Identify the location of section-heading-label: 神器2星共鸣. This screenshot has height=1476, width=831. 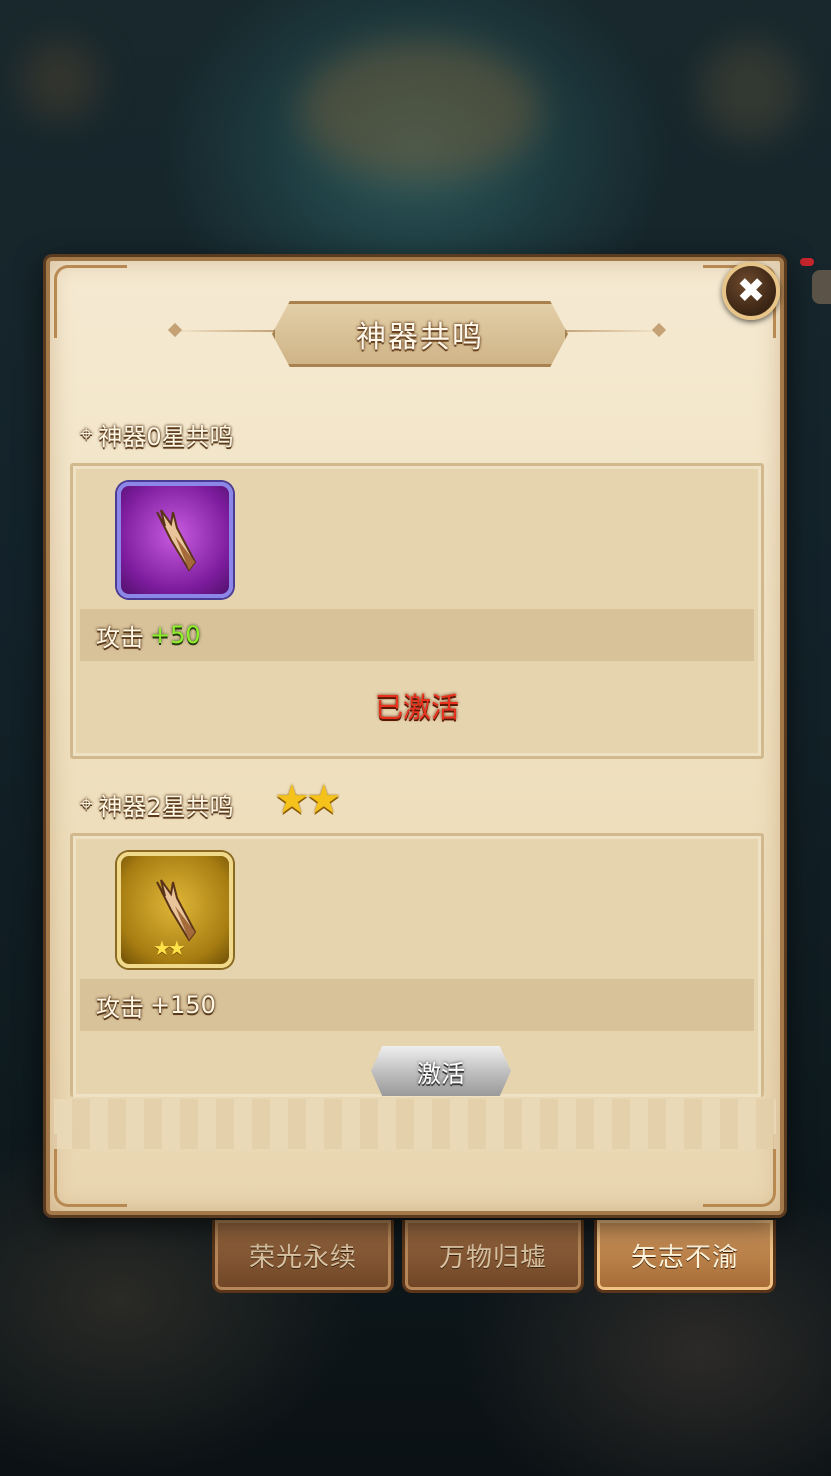
(166, 807).